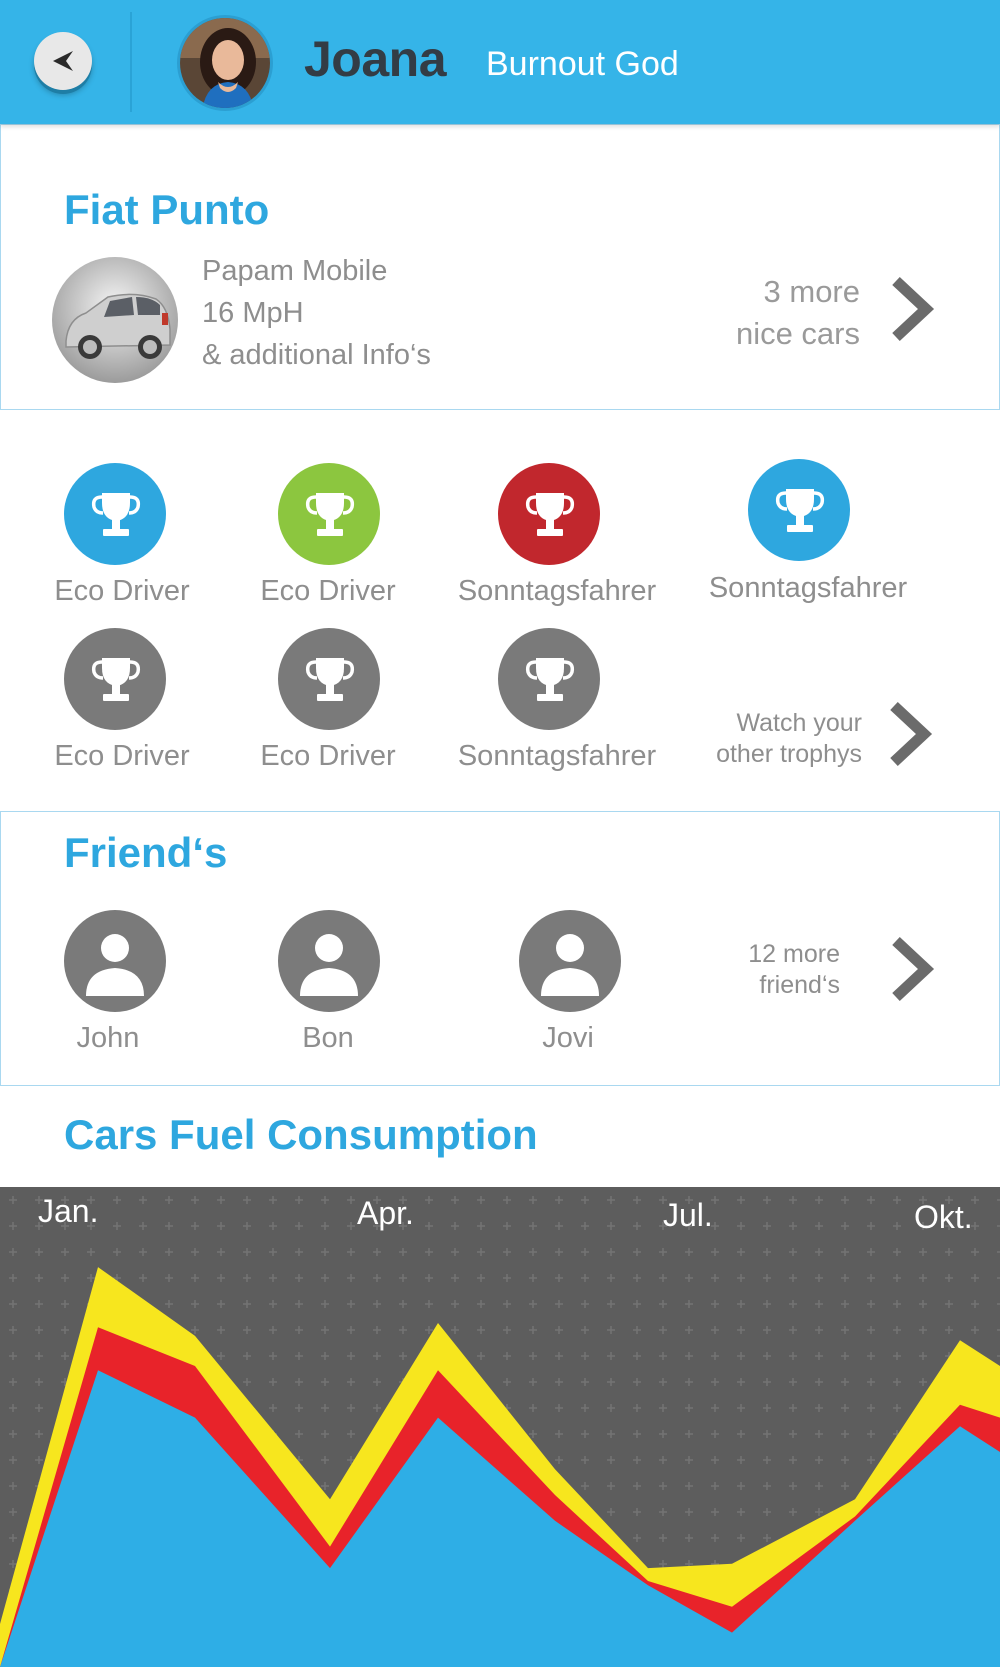 The height and width of the screenshot is (1667, 1000). Describe the element at coordinates (301, 1134) in the screenshot. I see `fuel-title: Cars Fuel Consumption` at that location.